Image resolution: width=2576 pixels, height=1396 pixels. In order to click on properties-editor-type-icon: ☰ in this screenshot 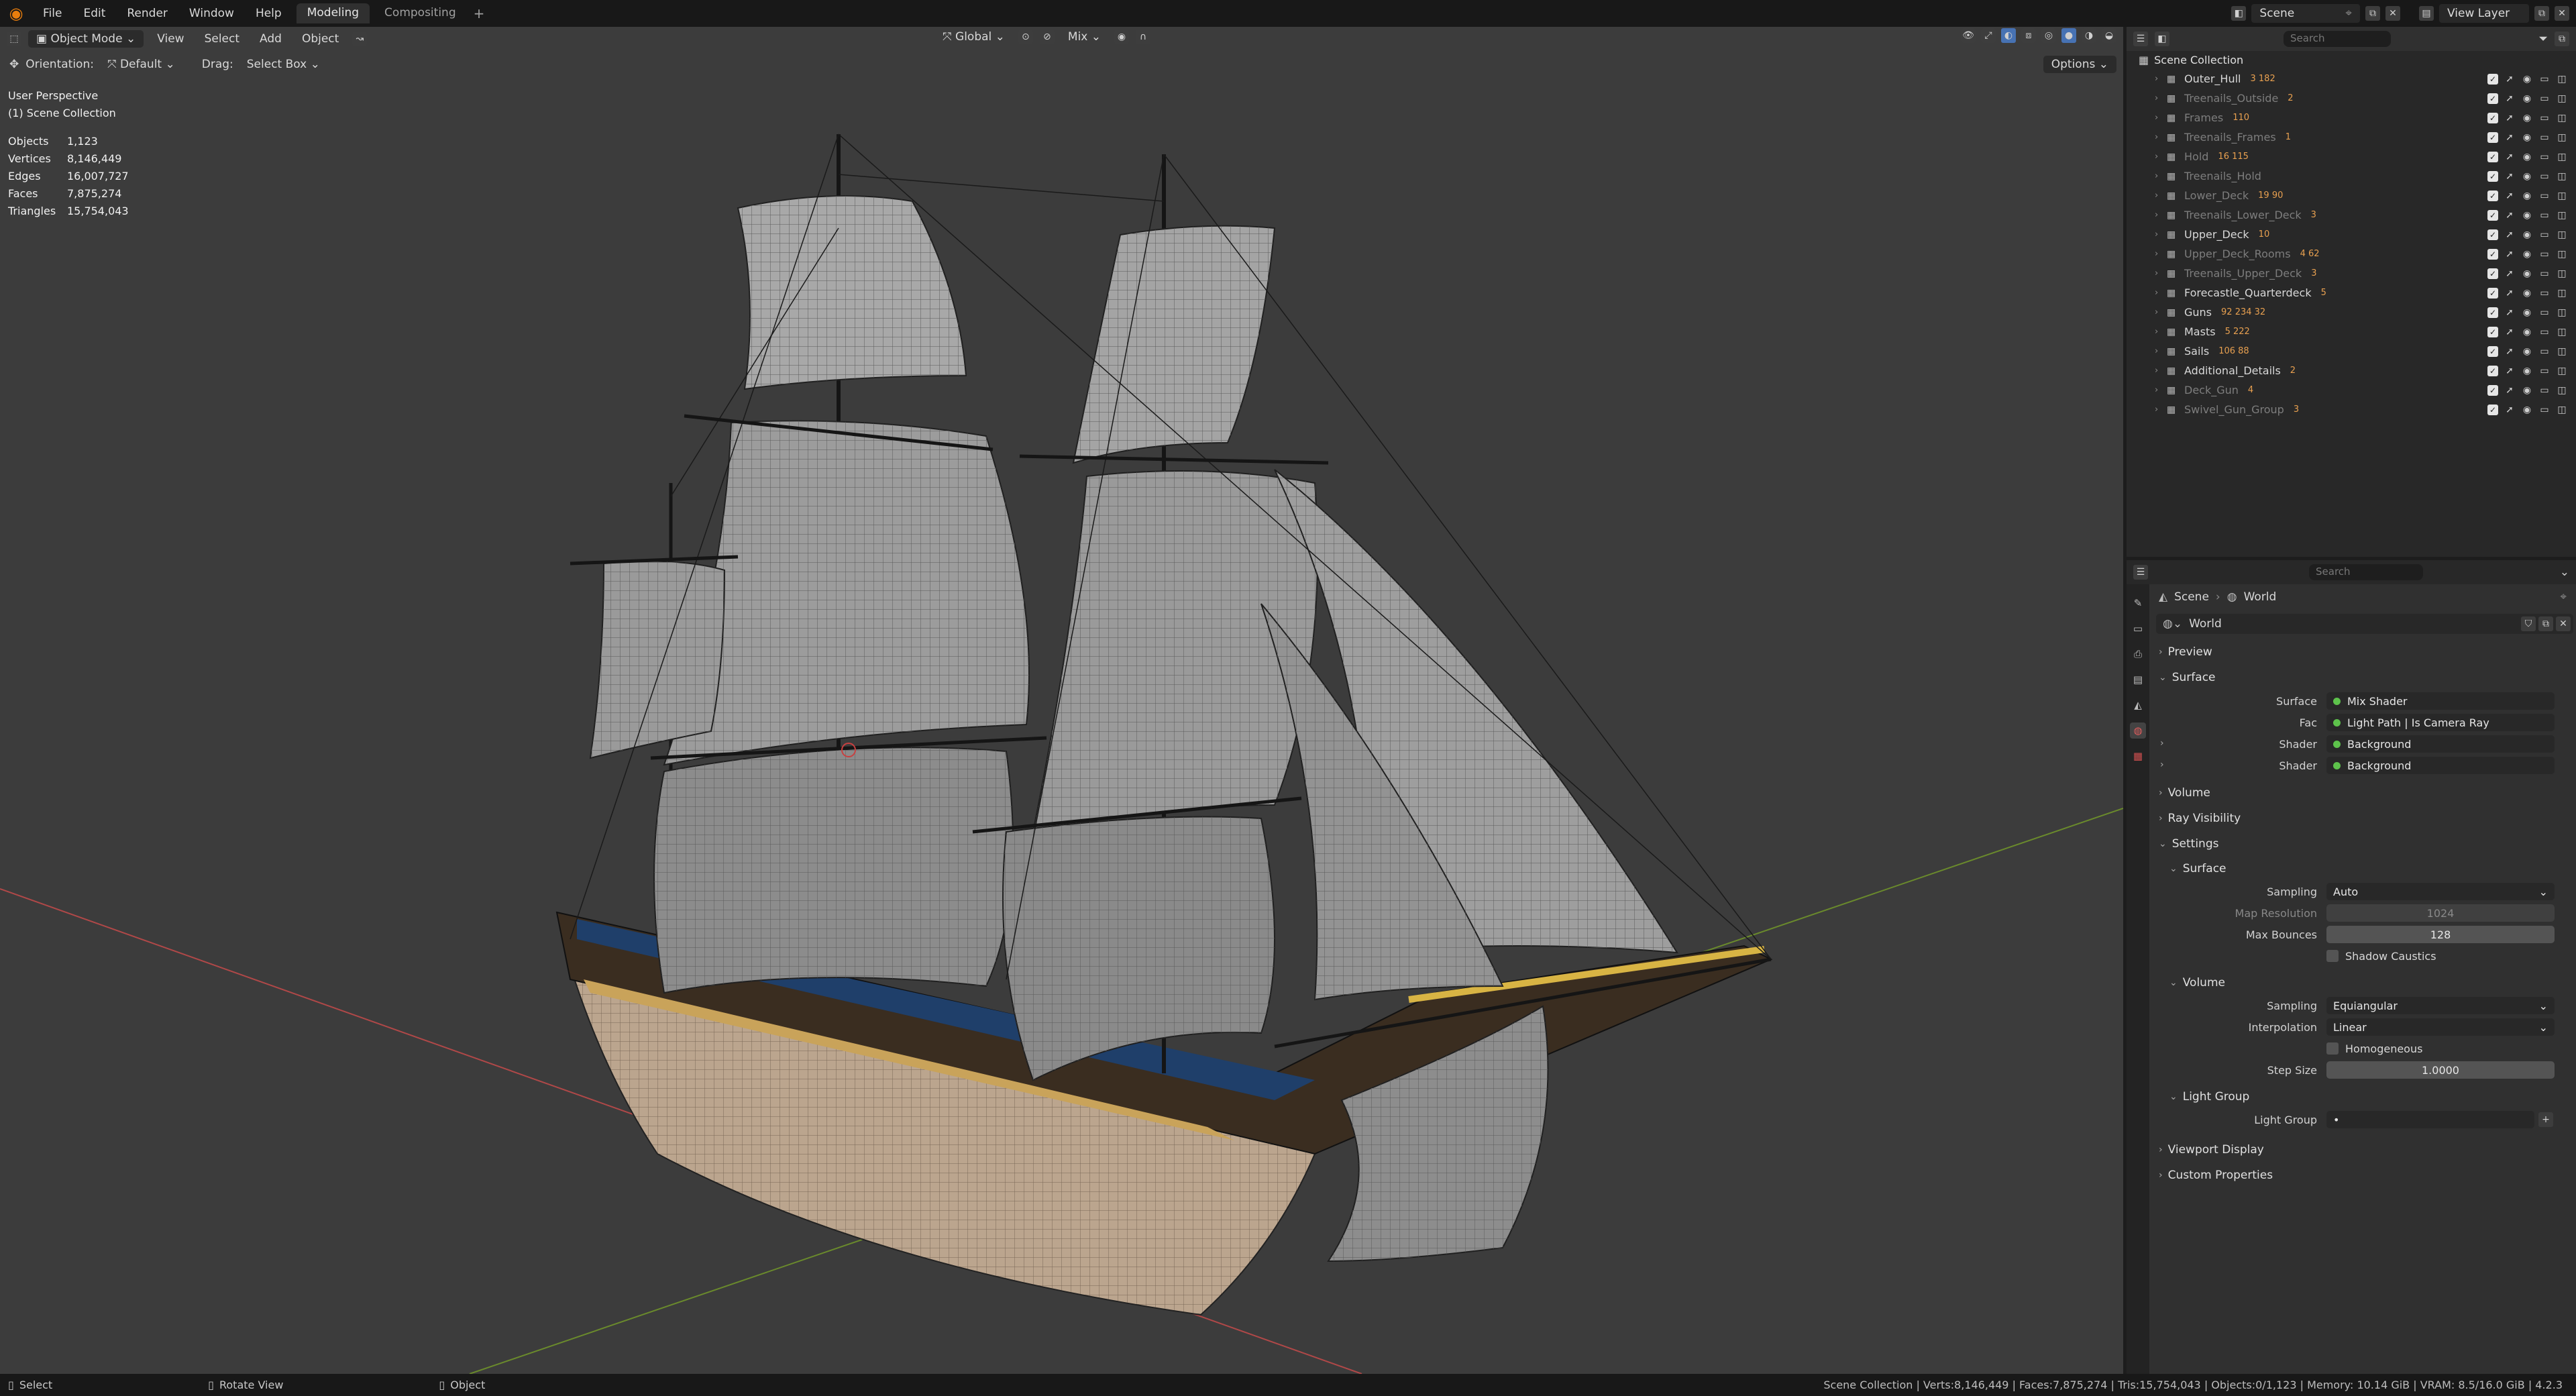, I will do `click(2140, 572)`.